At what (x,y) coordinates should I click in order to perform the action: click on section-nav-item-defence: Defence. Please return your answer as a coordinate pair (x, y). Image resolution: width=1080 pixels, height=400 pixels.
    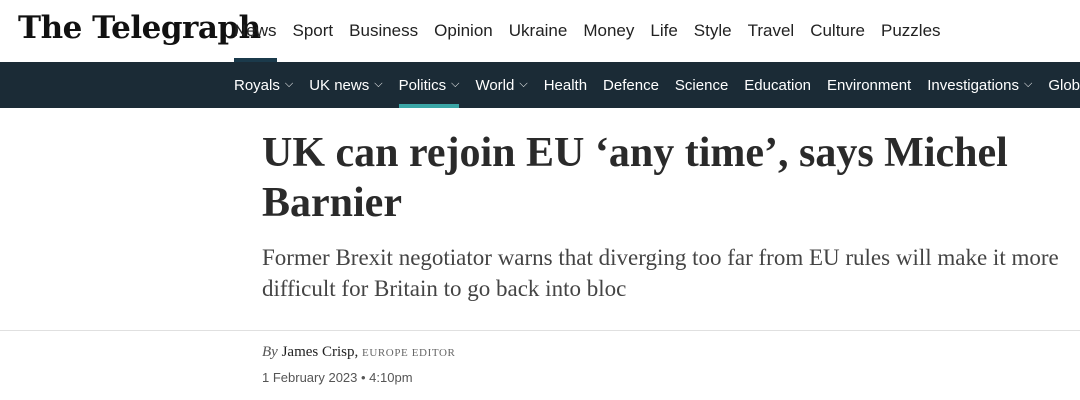
    Looking at the image, I should click on (631, 85).